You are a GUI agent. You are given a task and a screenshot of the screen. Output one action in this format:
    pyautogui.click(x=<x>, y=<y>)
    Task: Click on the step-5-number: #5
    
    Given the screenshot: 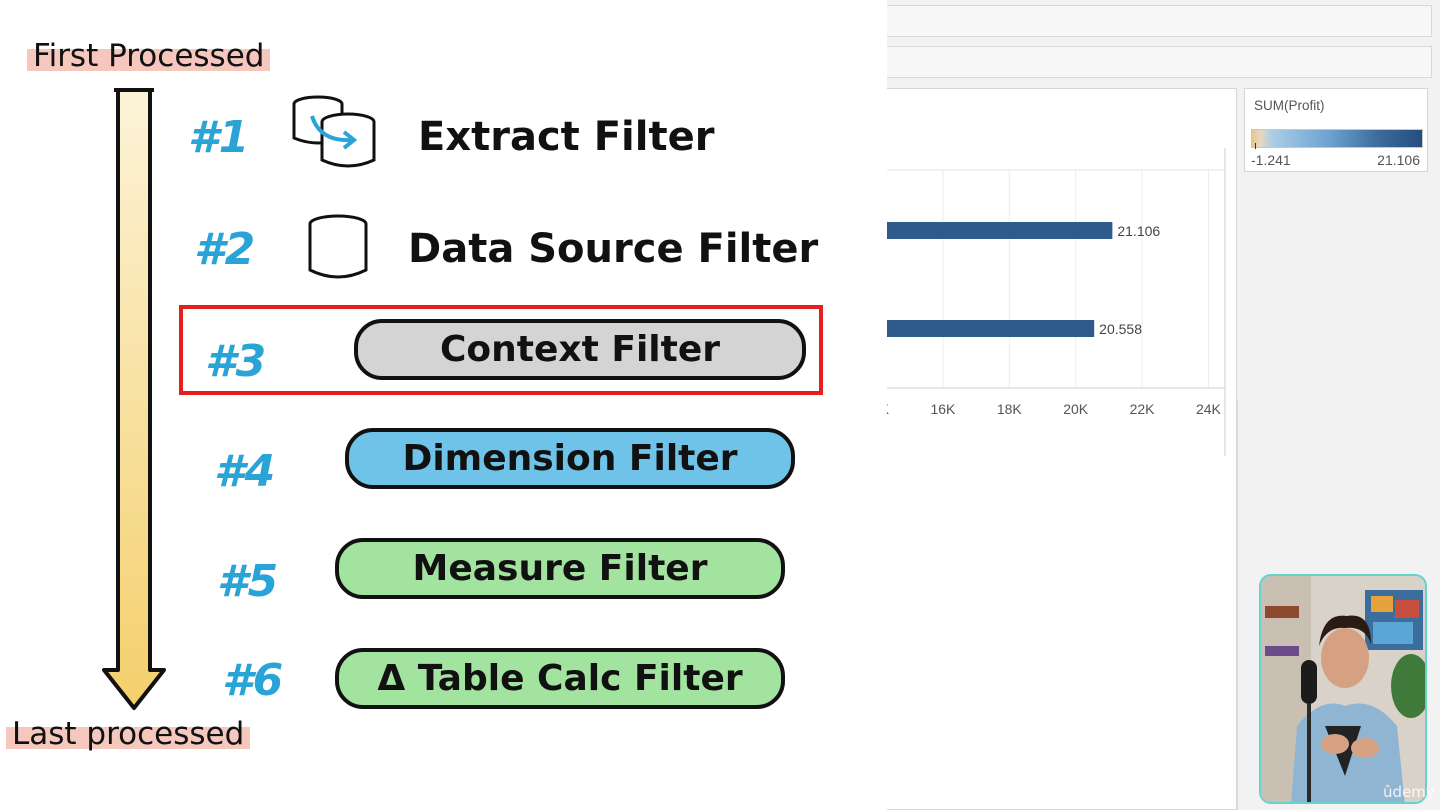 What is the action you would take?
    pyautogui.click(x=248, y=581)
    